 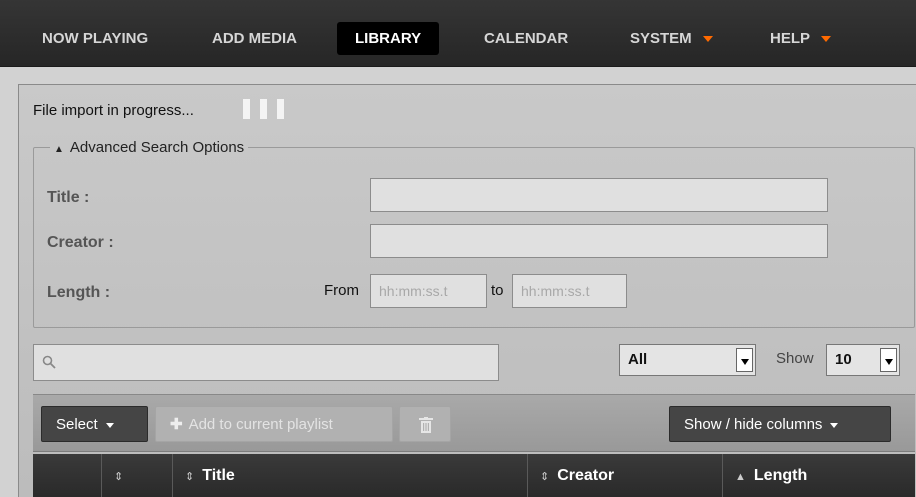 I want to click on nav-help: HELP, so click(x=800, y=38).